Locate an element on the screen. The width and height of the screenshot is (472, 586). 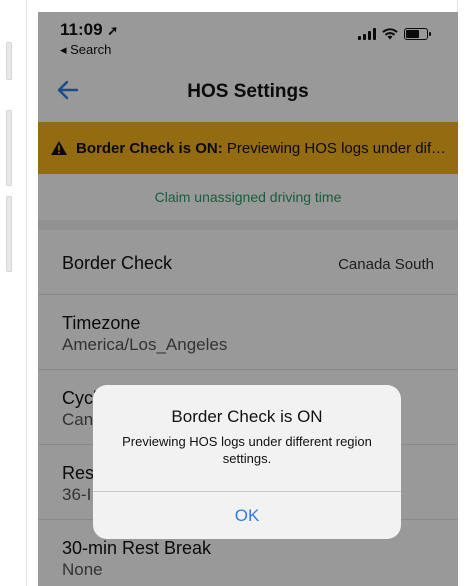
ok-button: OK is located at coordinates (247, 515).